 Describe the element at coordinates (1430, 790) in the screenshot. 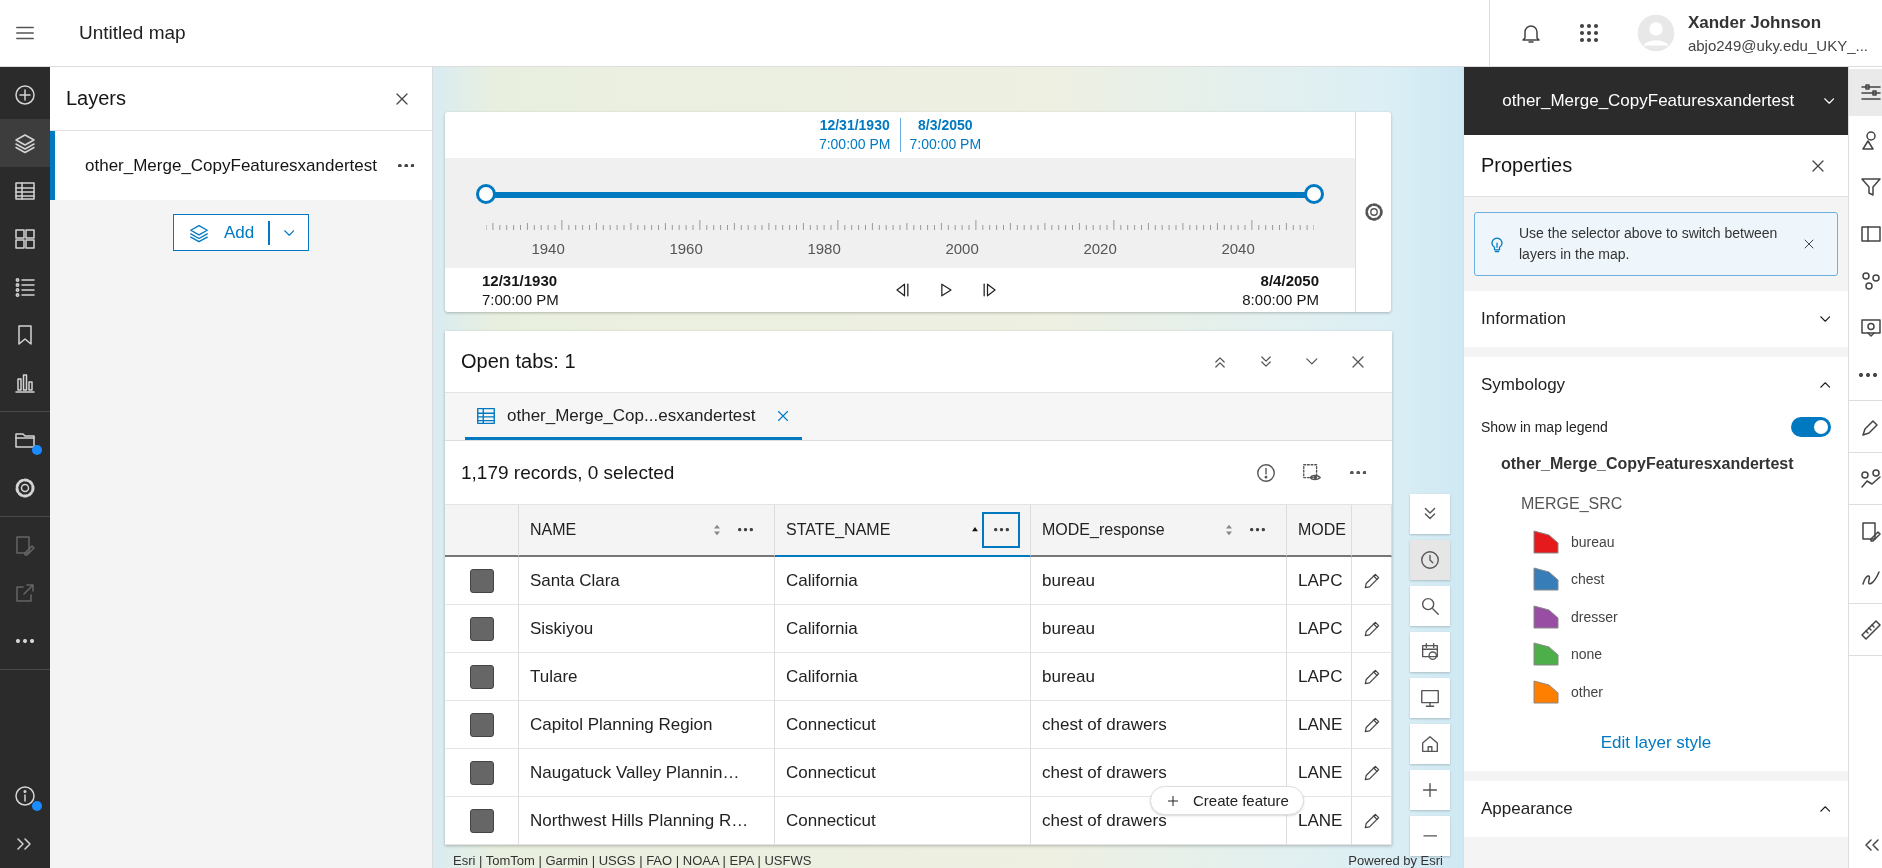

I see `zoom-in-button` at that location.